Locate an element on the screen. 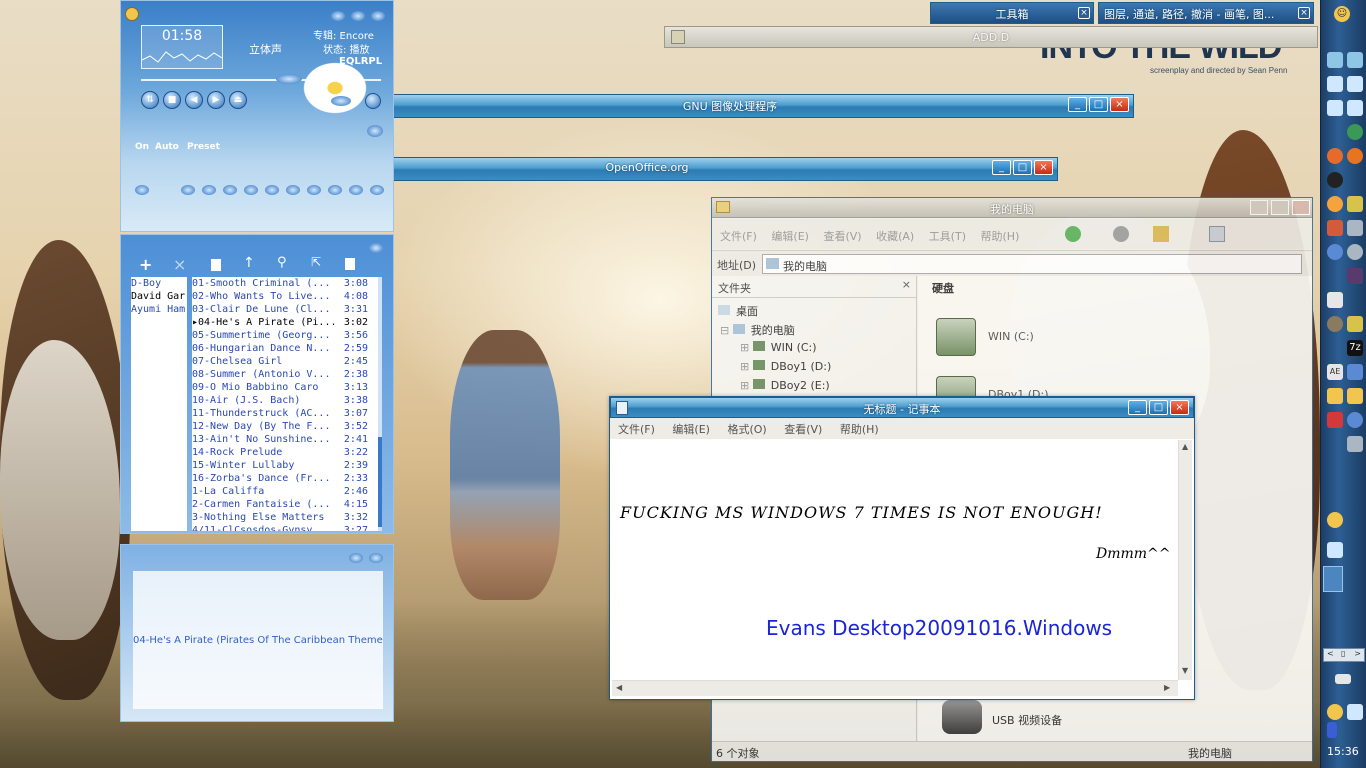 Image resolution: width=1366 pixels, height=768 pixels. openoffice-maximize-button: □ is located at coordinates (1022, 167).